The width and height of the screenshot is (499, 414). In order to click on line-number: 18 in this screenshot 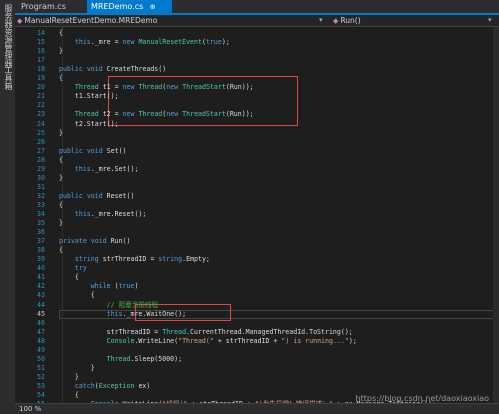, I will do `click(41, 69)`.